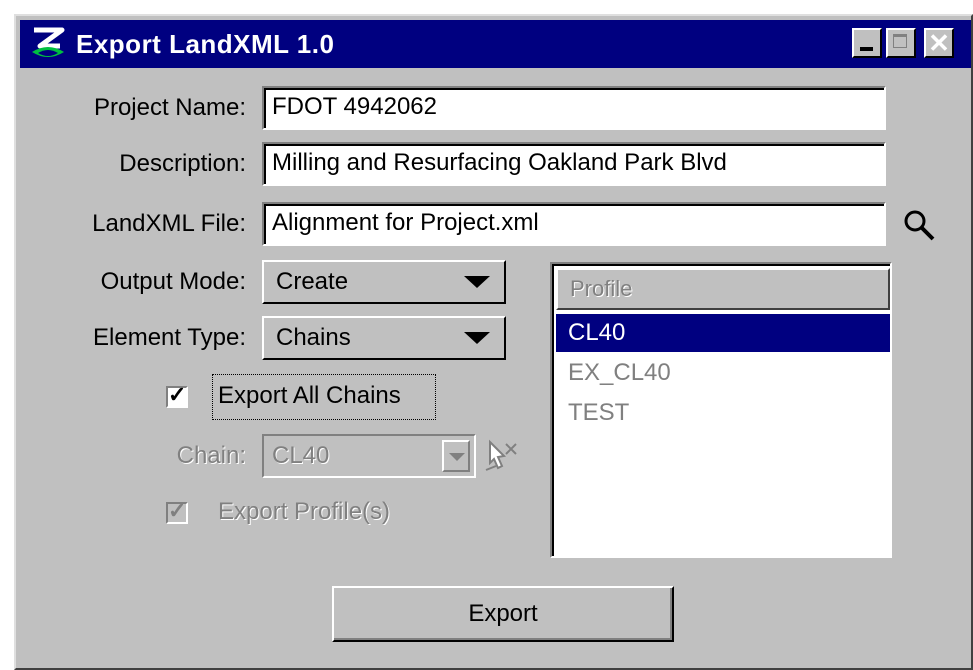  What do you see at coordinates (723, 333) in the screenshot?
I see `list-item: CL40` at bounding box center [723, 333].